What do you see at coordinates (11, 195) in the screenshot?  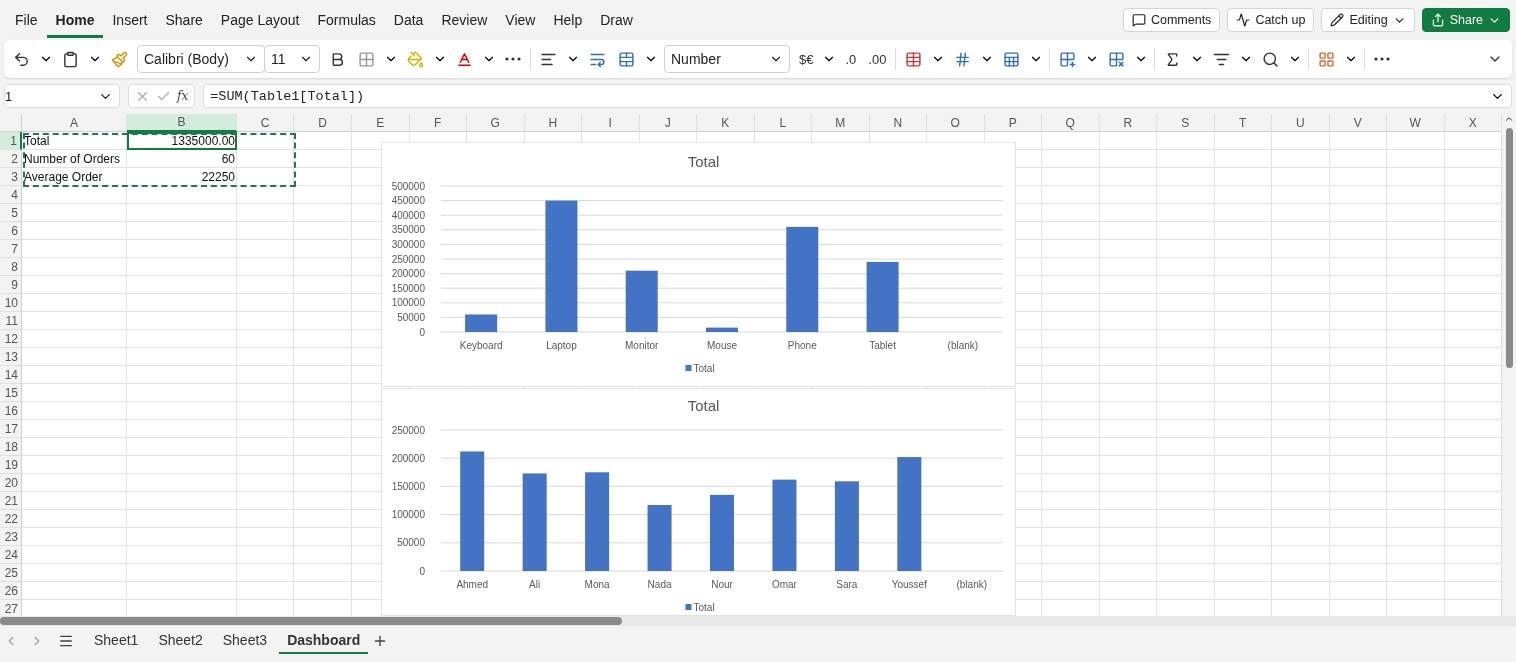 I see `row-header: 4` at bounding box center [11, 195].